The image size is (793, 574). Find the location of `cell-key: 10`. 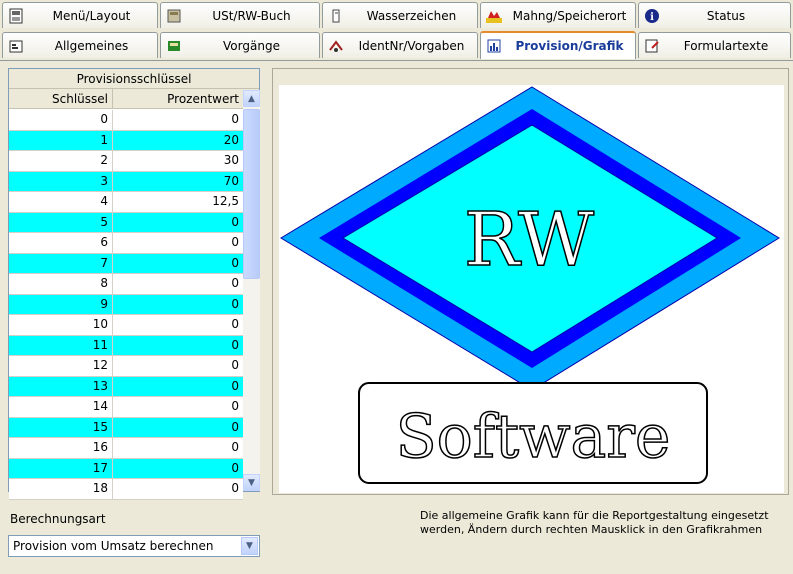

cell-key: 10 is located at coordinates (61, 325).